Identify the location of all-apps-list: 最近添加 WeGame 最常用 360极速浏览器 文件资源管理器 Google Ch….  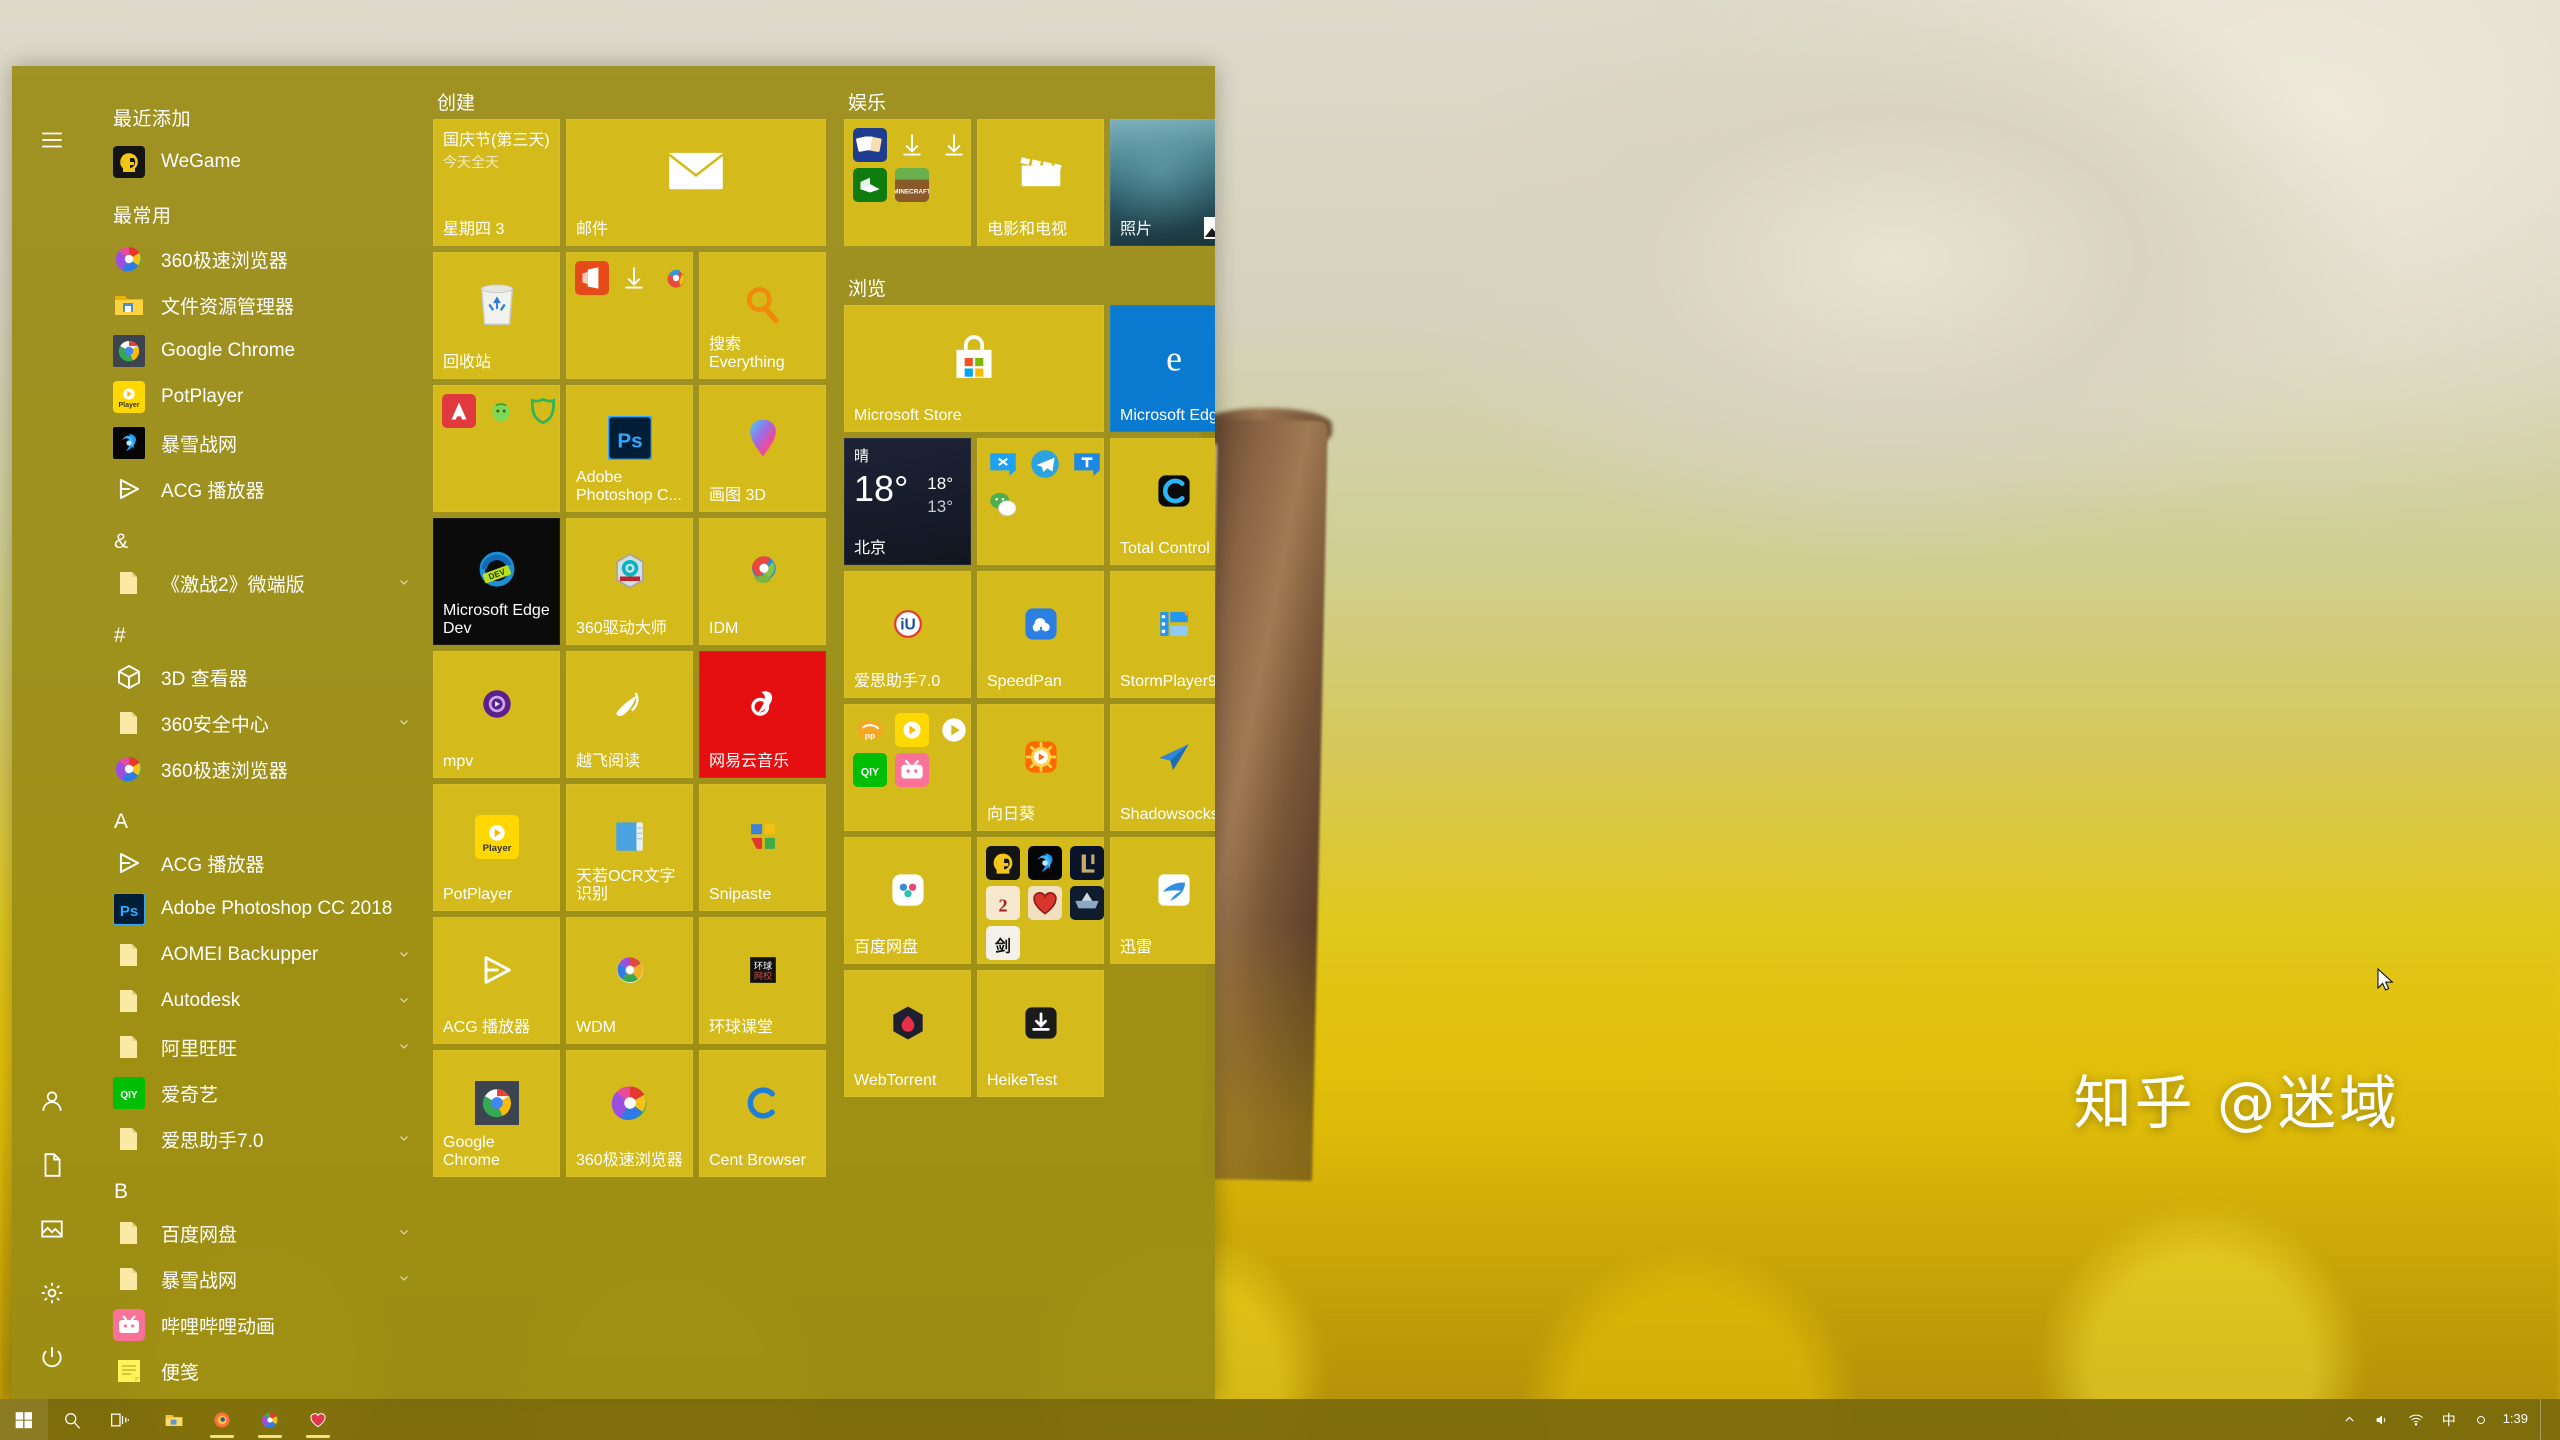
(253, 732).